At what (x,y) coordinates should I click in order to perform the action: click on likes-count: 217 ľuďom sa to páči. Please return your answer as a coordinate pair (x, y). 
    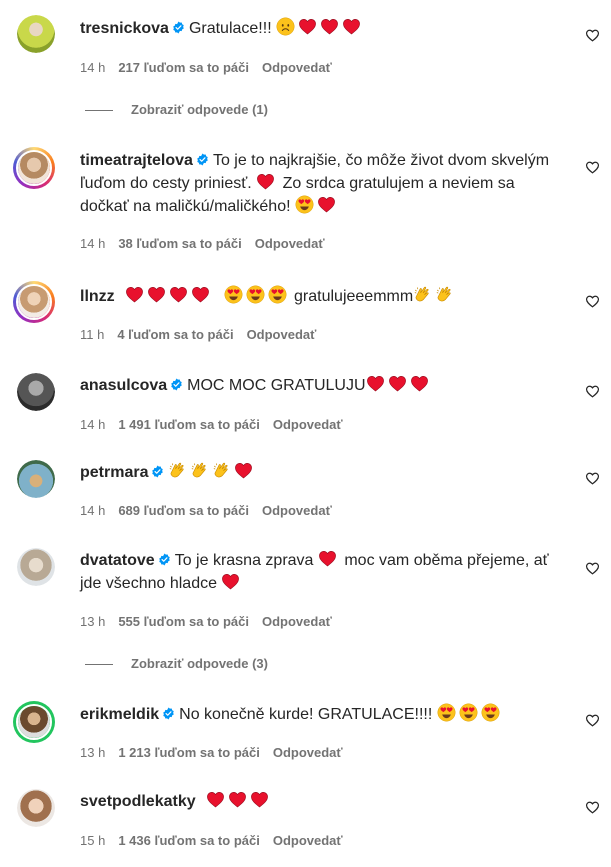
    Looking at the image, I should click on (183, 67).